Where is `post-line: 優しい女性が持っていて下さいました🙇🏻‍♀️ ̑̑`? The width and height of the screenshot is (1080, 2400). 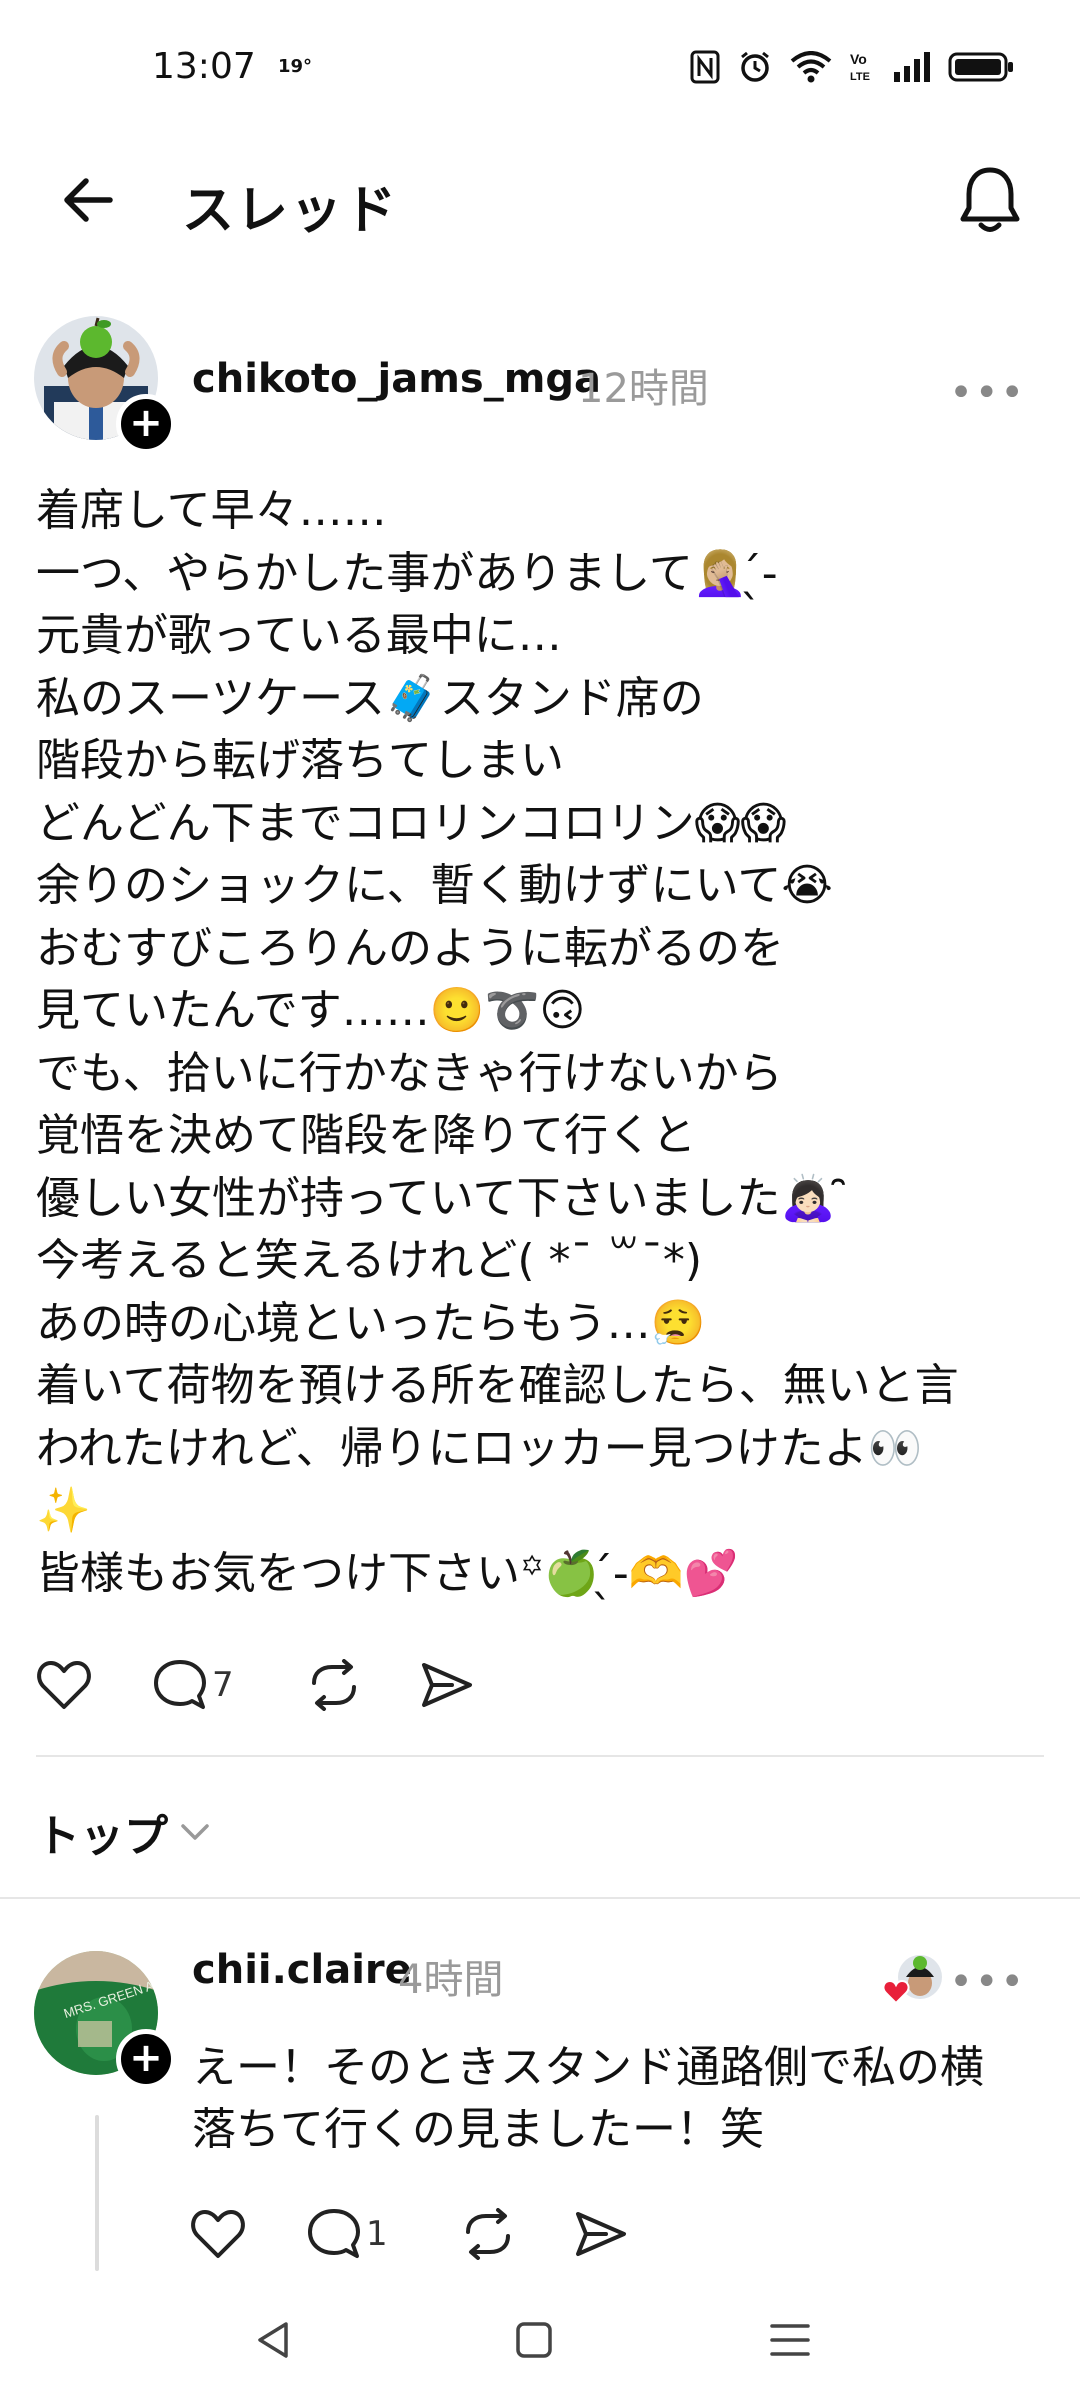 post-line: 優しい女性が持っていて下さいました🙇🏻‍♀️ ̑̑ is located at coordinates (443, 1198).